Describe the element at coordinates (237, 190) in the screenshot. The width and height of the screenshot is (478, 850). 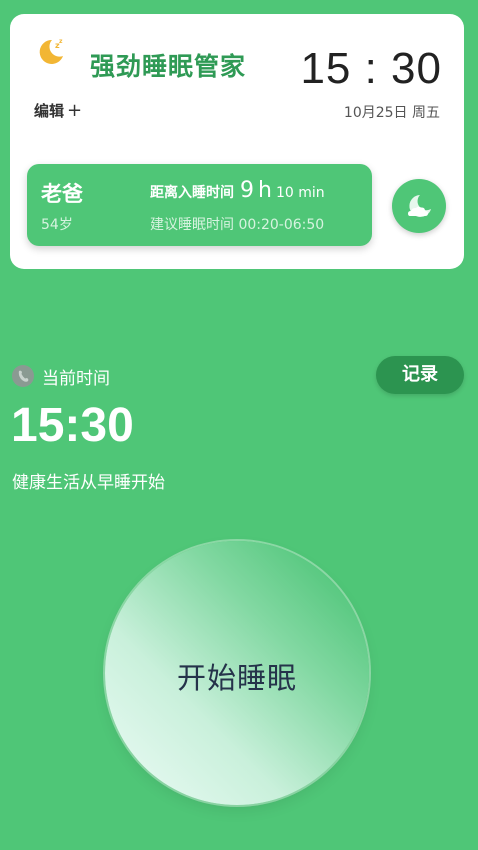
I see `sleep-countdown: 距离入睡时间 9 h 10 min` at that location.